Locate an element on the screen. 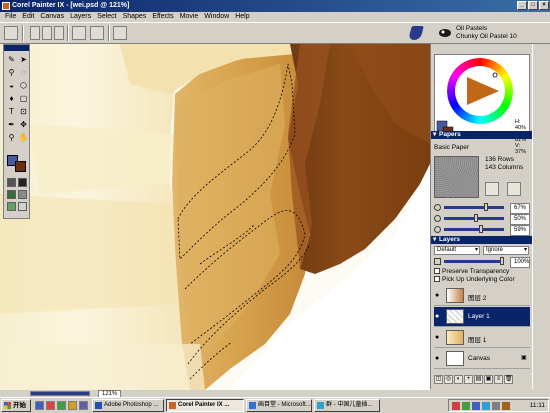  maximize-button: □ is located at coordinates (533, 5).